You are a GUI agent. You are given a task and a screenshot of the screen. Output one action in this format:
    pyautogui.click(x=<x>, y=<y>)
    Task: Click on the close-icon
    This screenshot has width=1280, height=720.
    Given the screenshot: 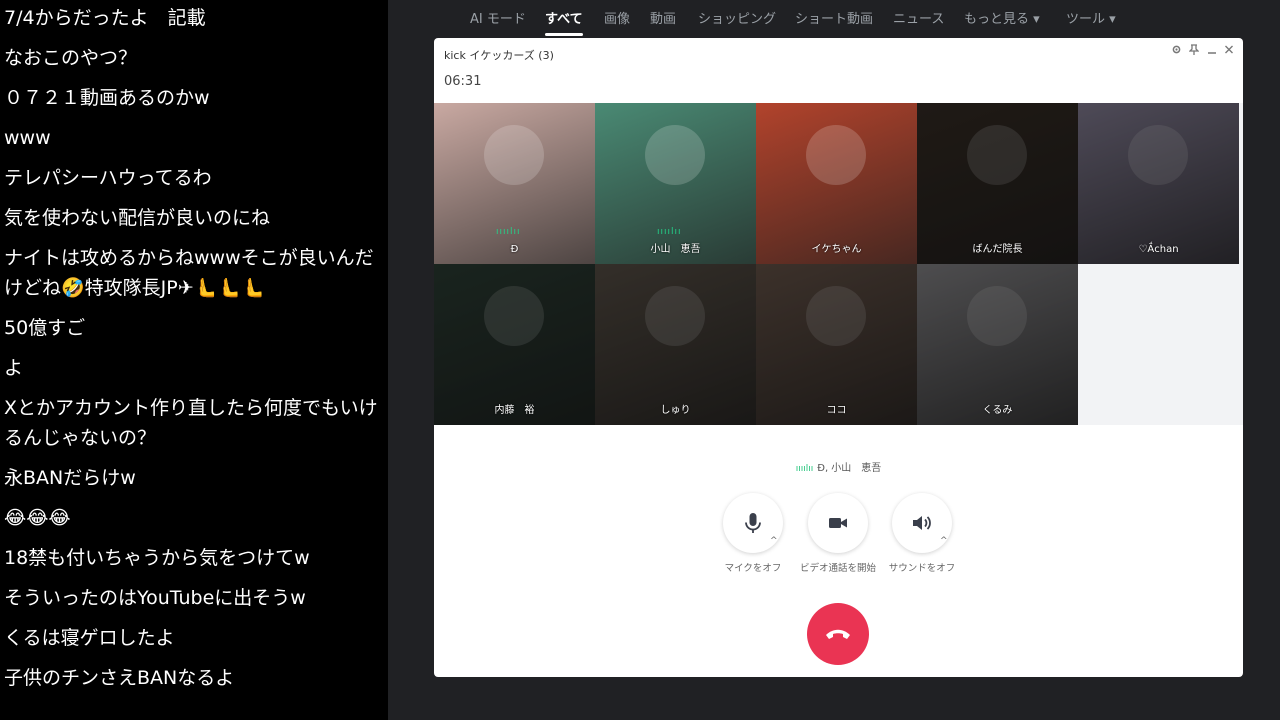 What is the action you would take?
    pyautogui.click(x=1229, y=51)
    